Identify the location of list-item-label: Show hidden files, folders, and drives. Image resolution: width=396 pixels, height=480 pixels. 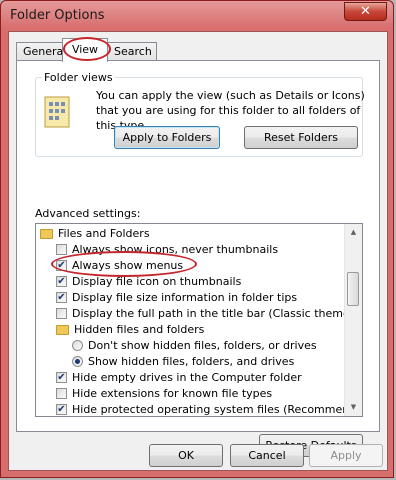
(191, 361).